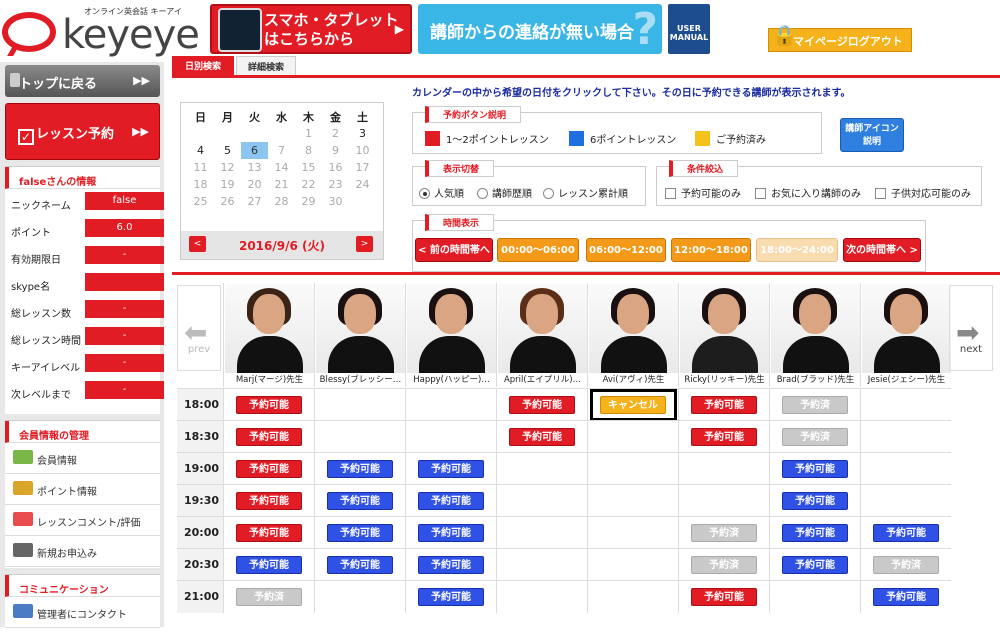 The width and height of the screenshot is (1000, 634). I want to click on calendar-day: 30, so click(335, 201).